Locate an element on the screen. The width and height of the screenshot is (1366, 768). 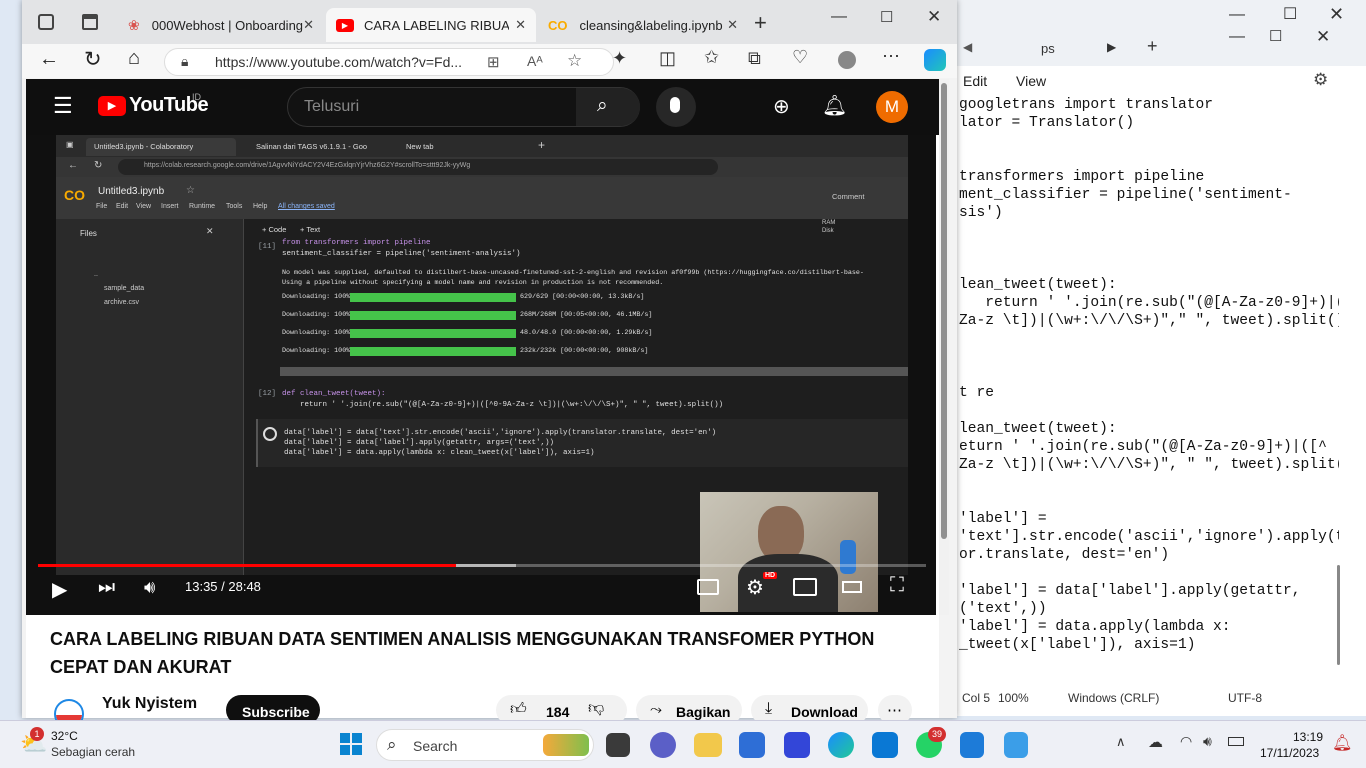
home-icon: ⌂ is located at coordinates (134, 58).